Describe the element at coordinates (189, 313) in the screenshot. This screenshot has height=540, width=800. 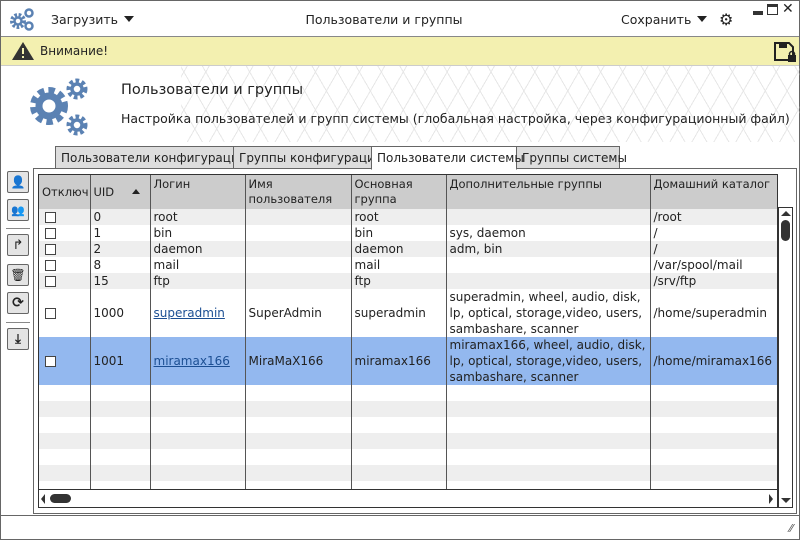
I see `user-login-link: superadmin` at that location.